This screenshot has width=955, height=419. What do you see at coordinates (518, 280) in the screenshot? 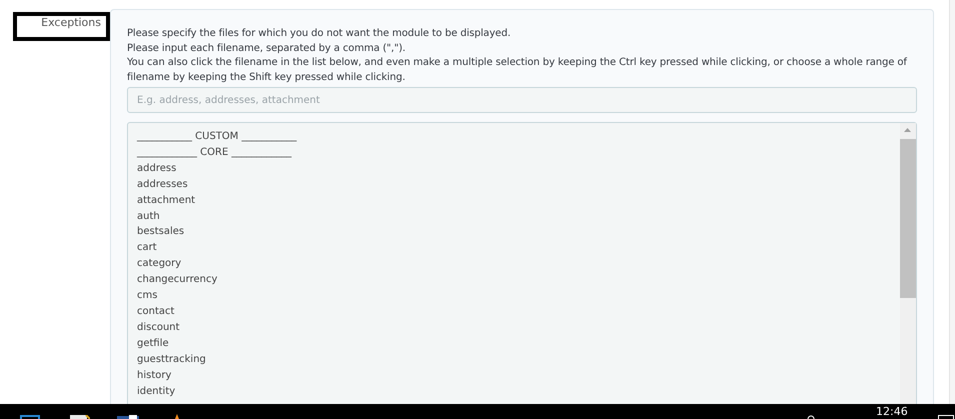
I see `list-option: changecurrency` at bounding box center [518, 280].